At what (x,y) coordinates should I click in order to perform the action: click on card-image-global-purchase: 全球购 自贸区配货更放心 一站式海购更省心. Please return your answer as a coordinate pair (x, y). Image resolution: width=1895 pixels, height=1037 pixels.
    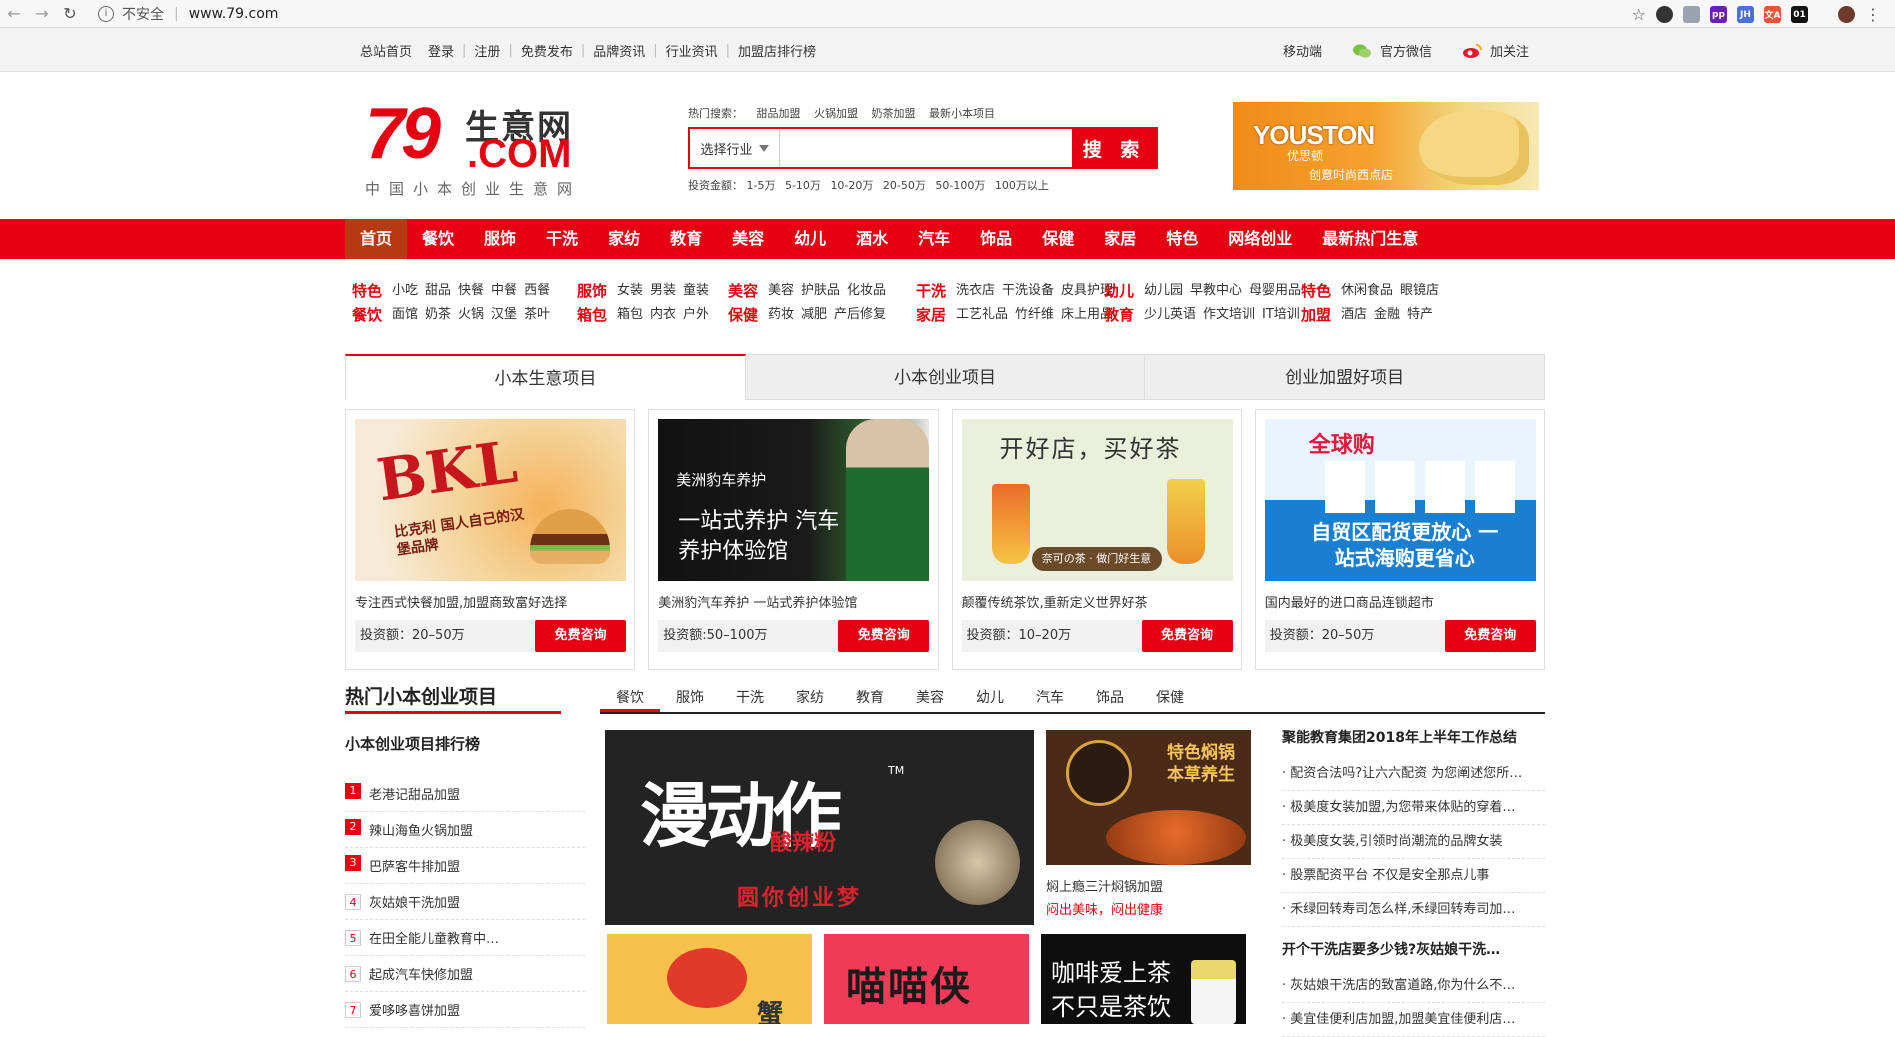
    Looking at the image, I should click on (1400, 500).